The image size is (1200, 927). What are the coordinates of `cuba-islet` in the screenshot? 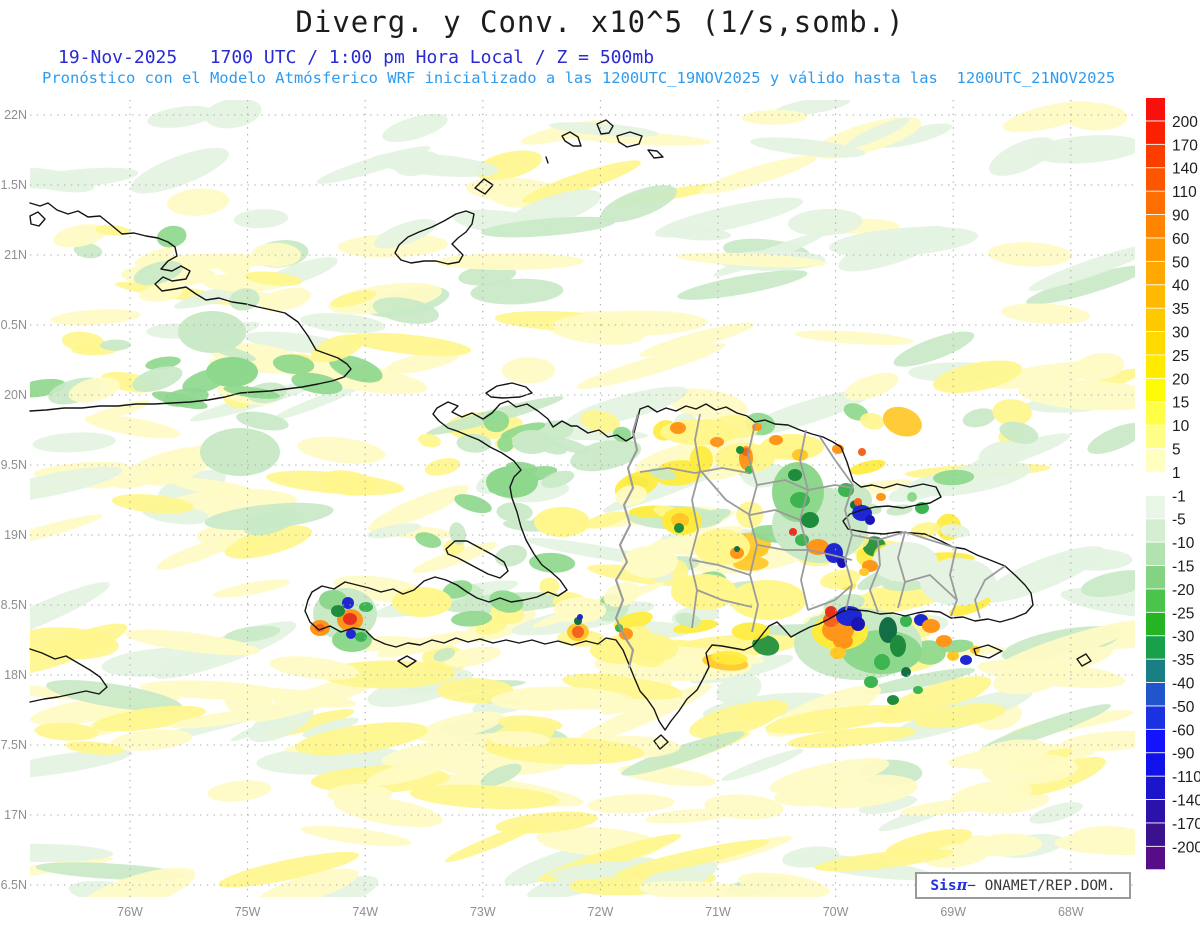 It's located at (37, 219).